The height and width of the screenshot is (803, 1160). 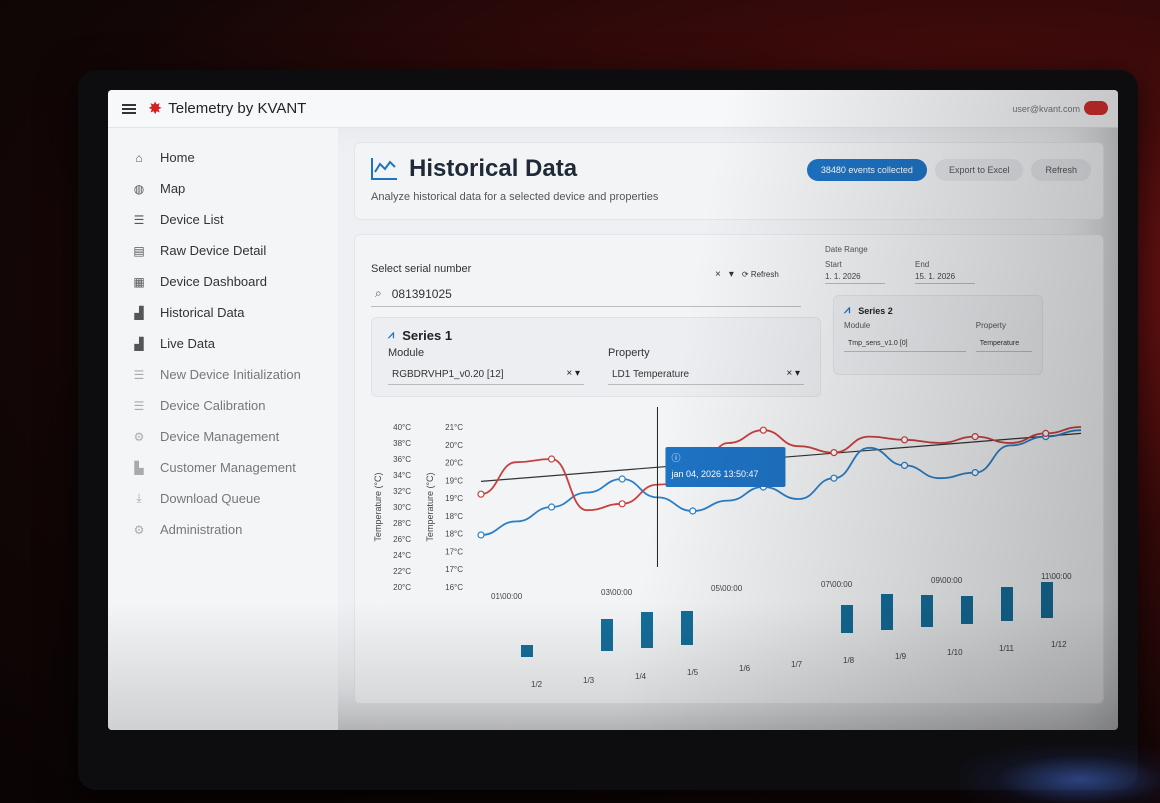 What do you see at coordinates (617, 592) in the screenshot?
I see `x-axis-tick-label: 03\00:00` at bounding box center [617, 592].